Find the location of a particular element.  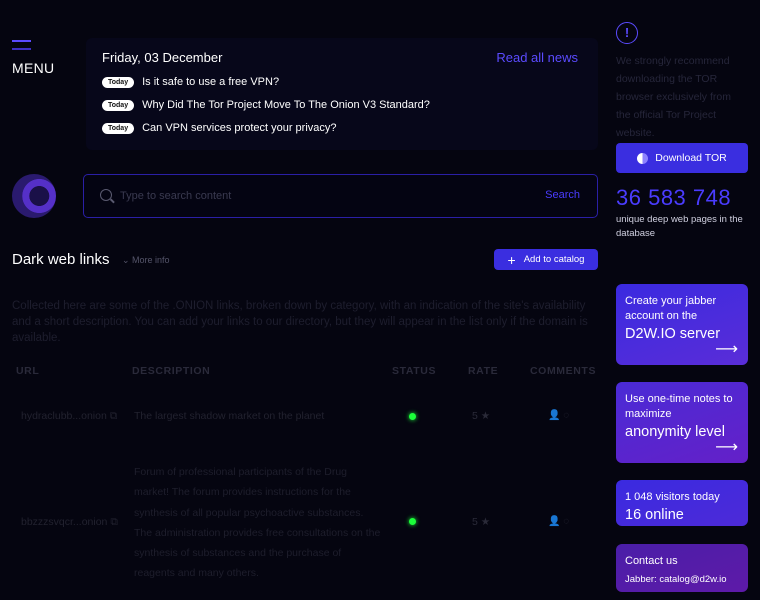

news-title: Can VPN services protect your privacy? is located at coordinates (239, 128).